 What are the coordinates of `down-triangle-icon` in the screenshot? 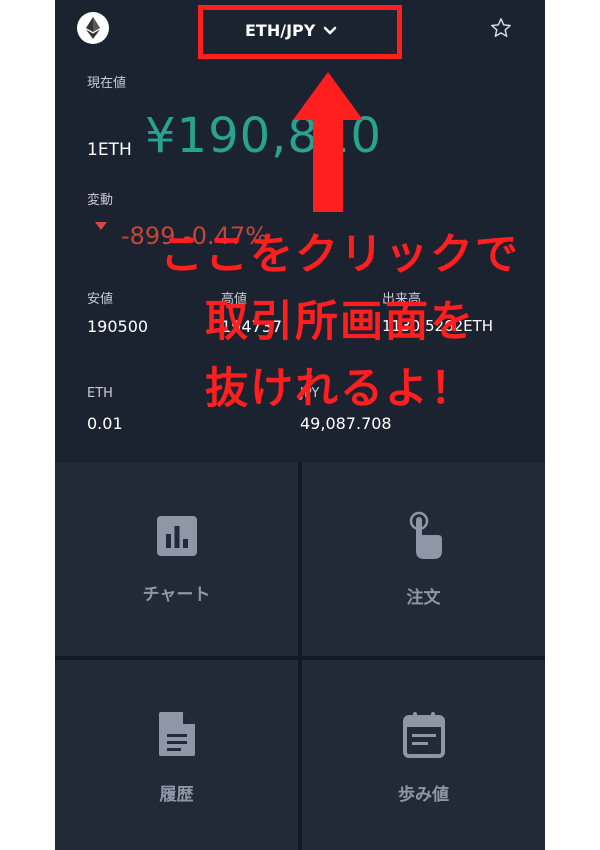 It's located at (101, 226).